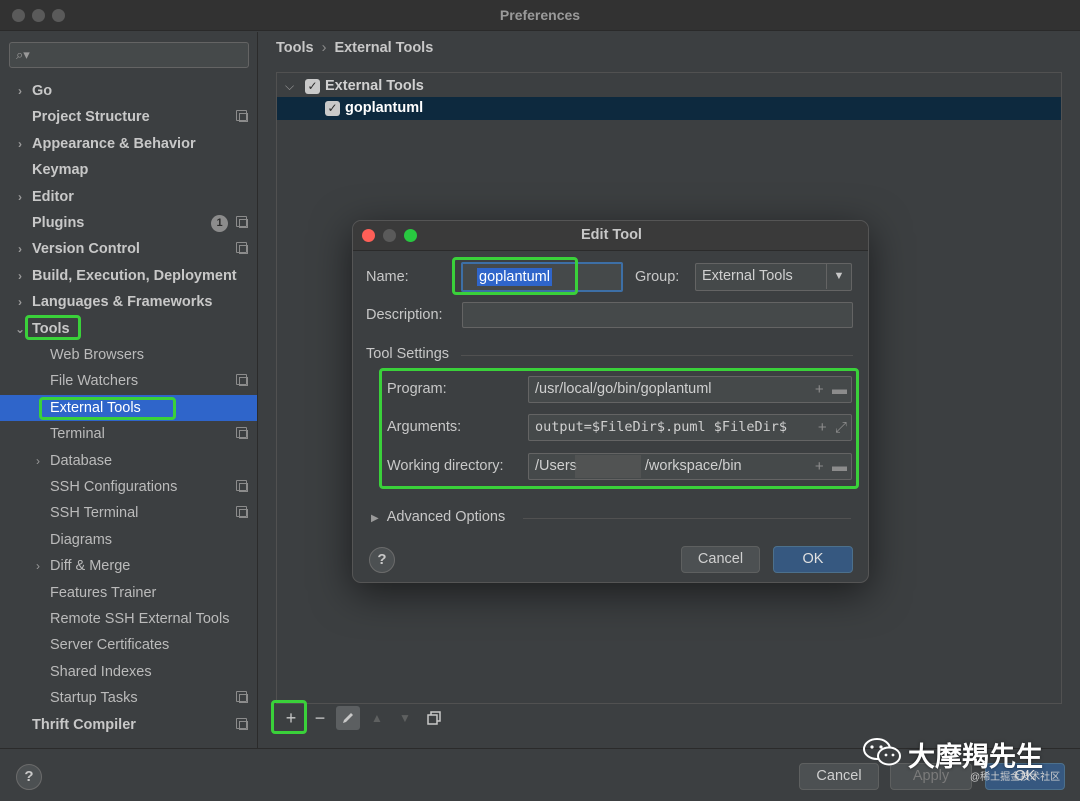  Describe the element at coordinates (514, 277) in the screenshot. I see `name-input-value: goplantuml` at that location.